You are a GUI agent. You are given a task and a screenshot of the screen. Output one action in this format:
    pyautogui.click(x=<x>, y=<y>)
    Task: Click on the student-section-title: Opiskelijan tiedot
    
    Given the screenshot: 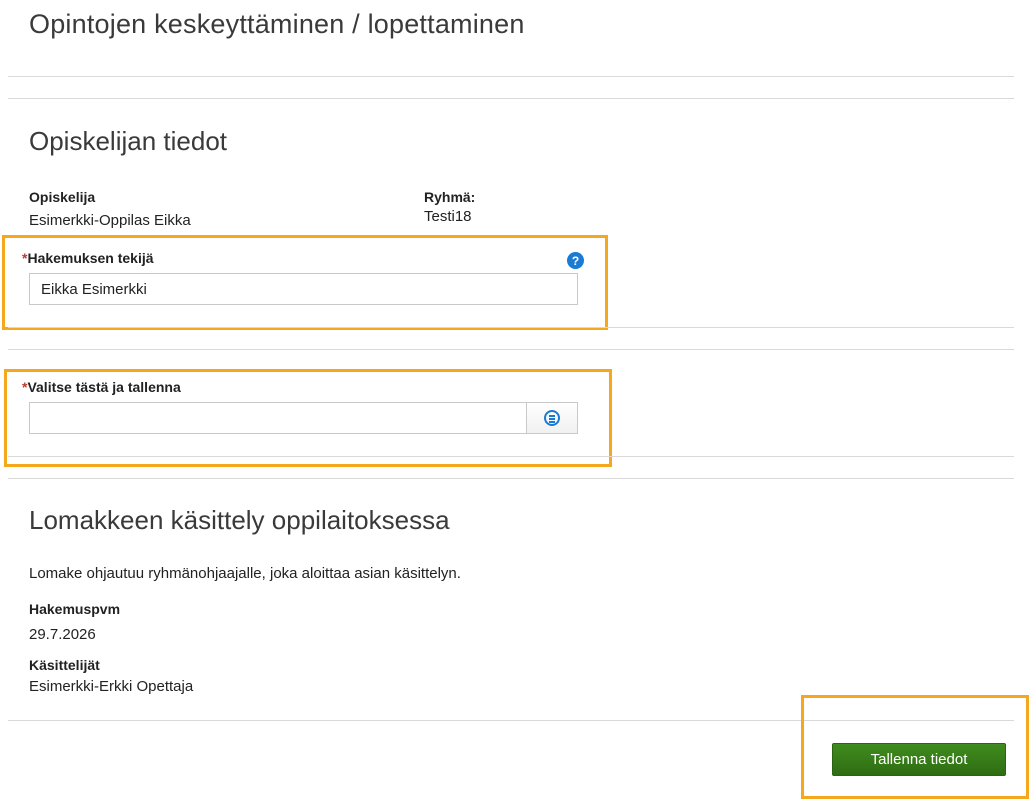 What is the action you would take?
    pyautogui.click(x=128, y=141)
    